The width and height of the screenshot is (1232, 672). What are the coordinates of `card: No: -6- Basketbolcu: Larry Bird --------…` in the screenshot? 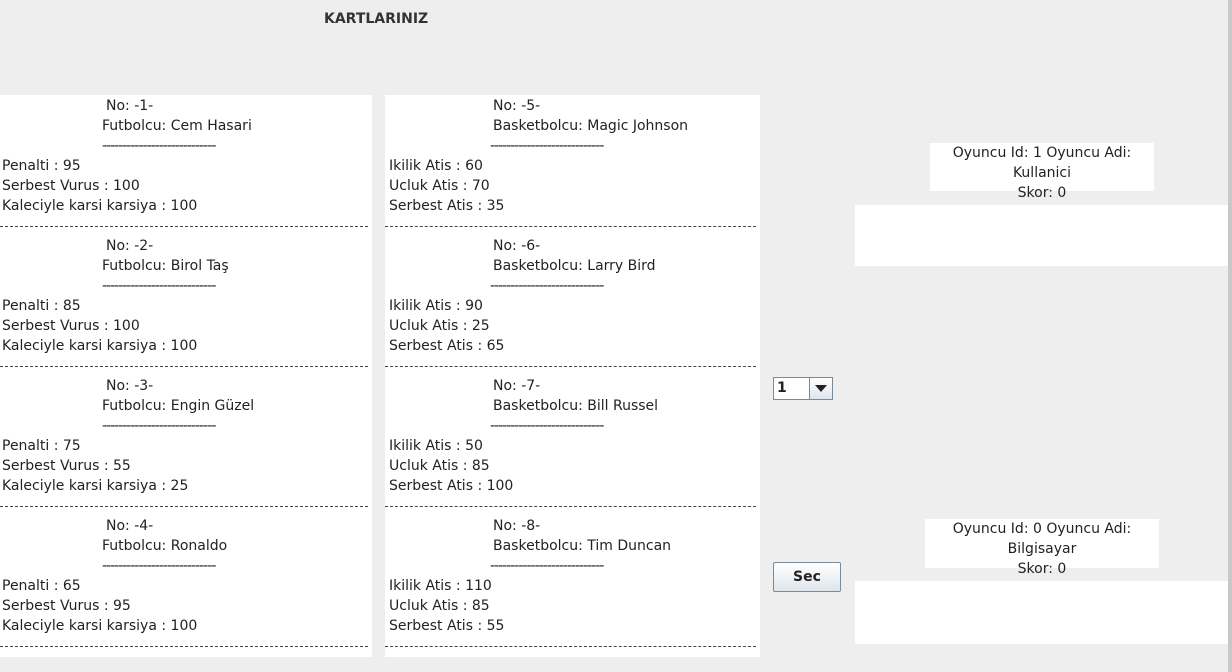 It's located at (572, 305).